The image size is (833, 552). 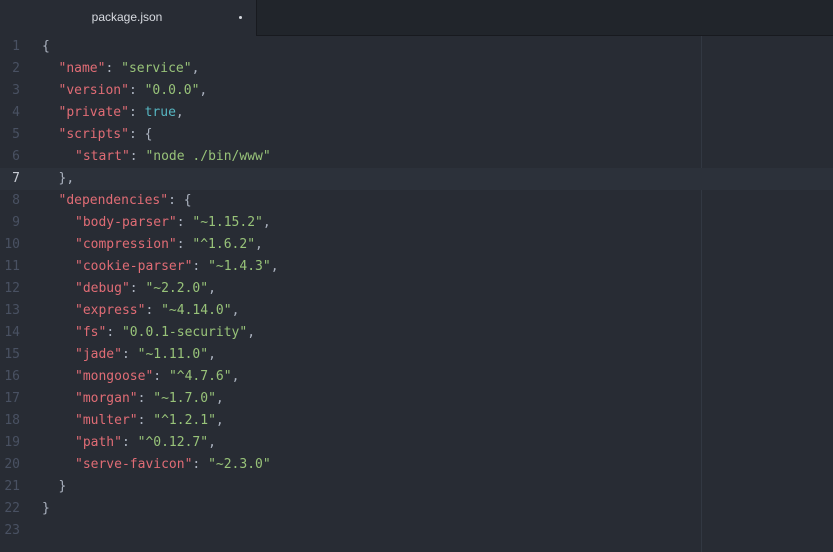 What do you see at coordinates (184, 398) in the screenshot?
I see `json-string: "~1.7.0"` at bounding box center [184, 398].